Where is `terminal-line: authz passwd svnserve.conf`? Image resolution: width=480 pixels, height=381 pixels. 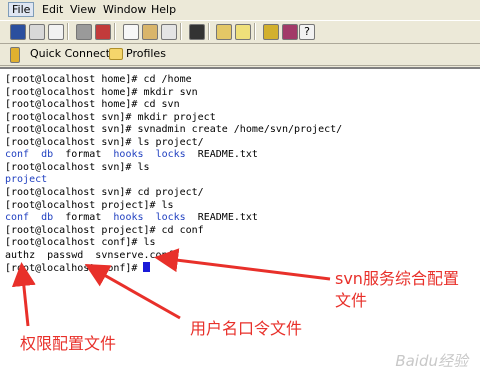 terminal-line: authz passwd svnserve.conf is located at coordinates (89, 256).